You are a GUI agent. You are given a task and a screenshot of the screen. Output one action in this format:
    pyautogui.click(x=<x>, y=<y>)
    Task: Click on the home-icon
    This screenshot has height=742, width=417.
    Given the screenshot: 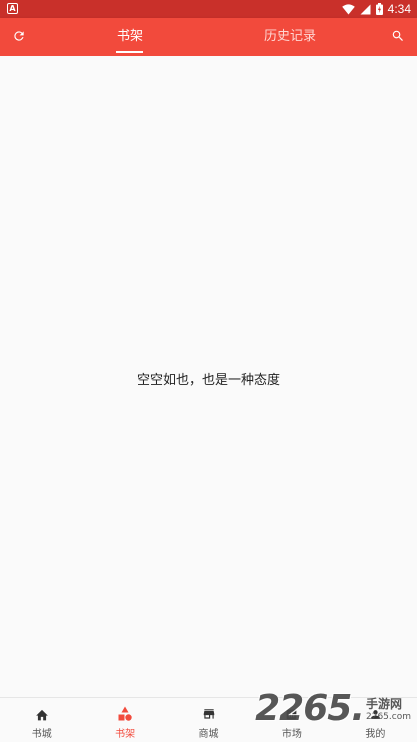 What is the action you would take?
    pyautogui.click(x=42, y=714)
    